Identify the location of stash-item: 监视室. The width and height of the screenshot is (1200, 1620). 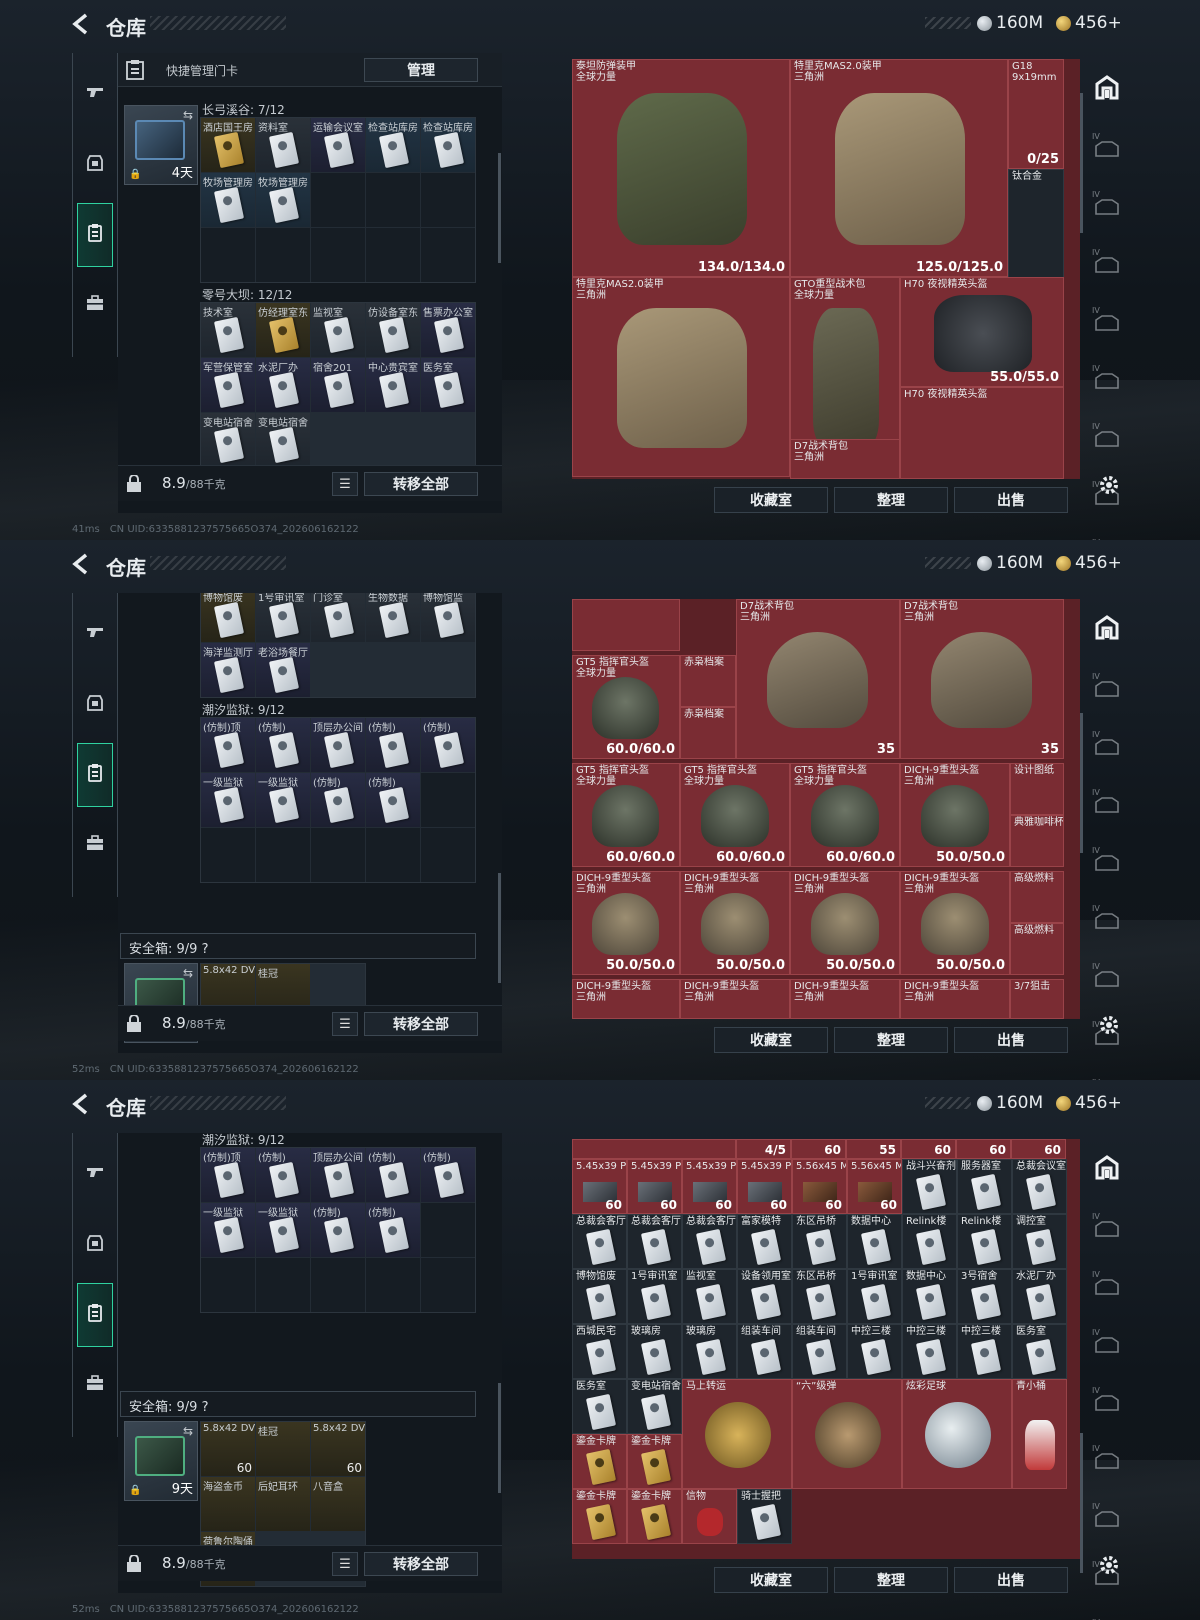
(709, 1296).